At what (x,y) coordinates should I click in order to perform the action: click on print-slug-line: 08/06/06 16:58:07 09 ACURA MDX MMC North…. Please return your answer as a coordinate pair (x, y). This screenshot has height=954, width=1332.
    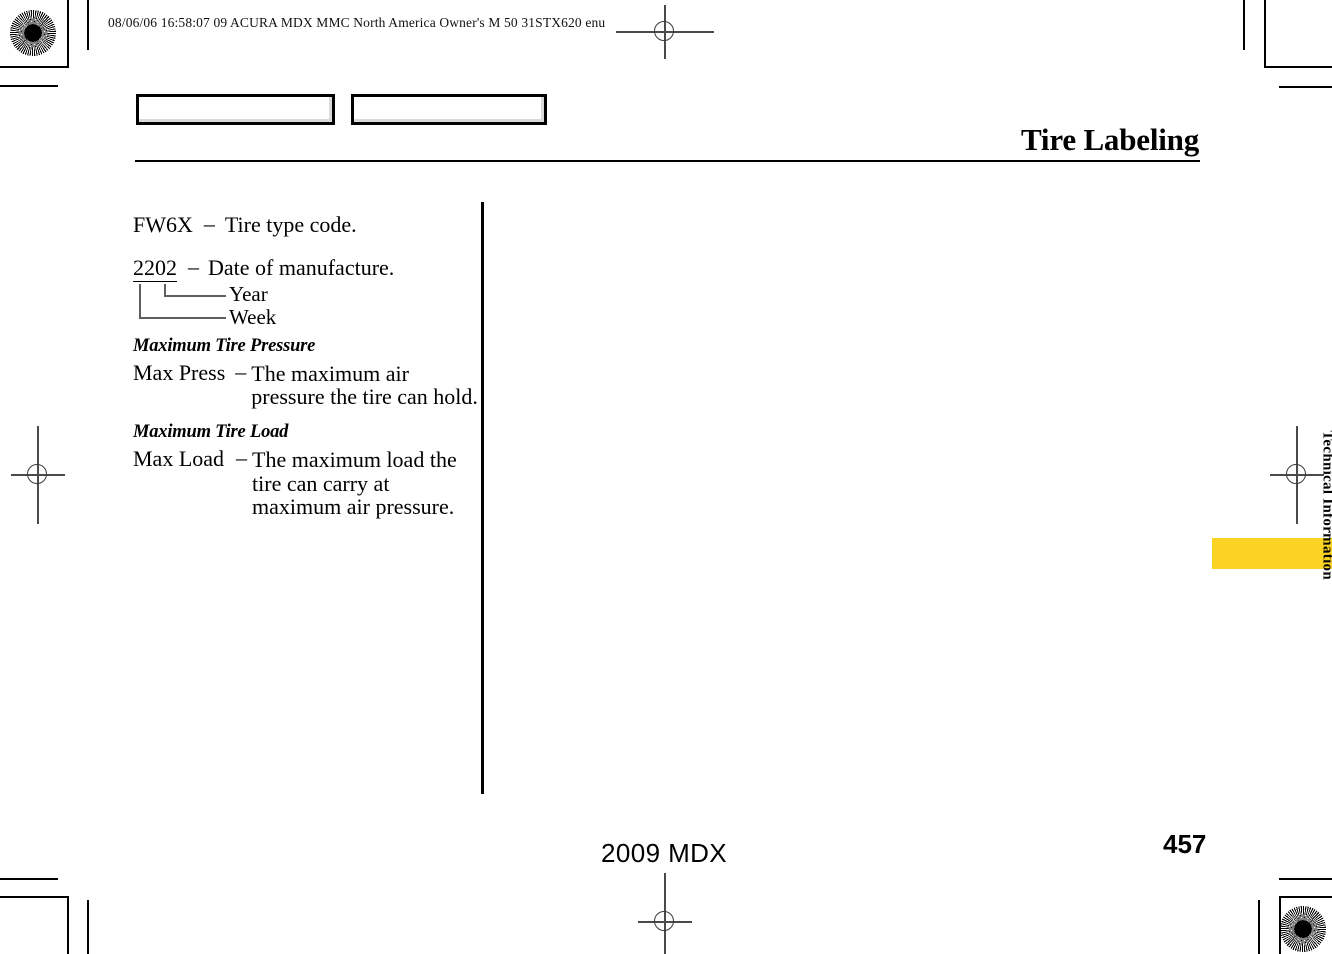
    Looking at the image, I should click on (357, 22).